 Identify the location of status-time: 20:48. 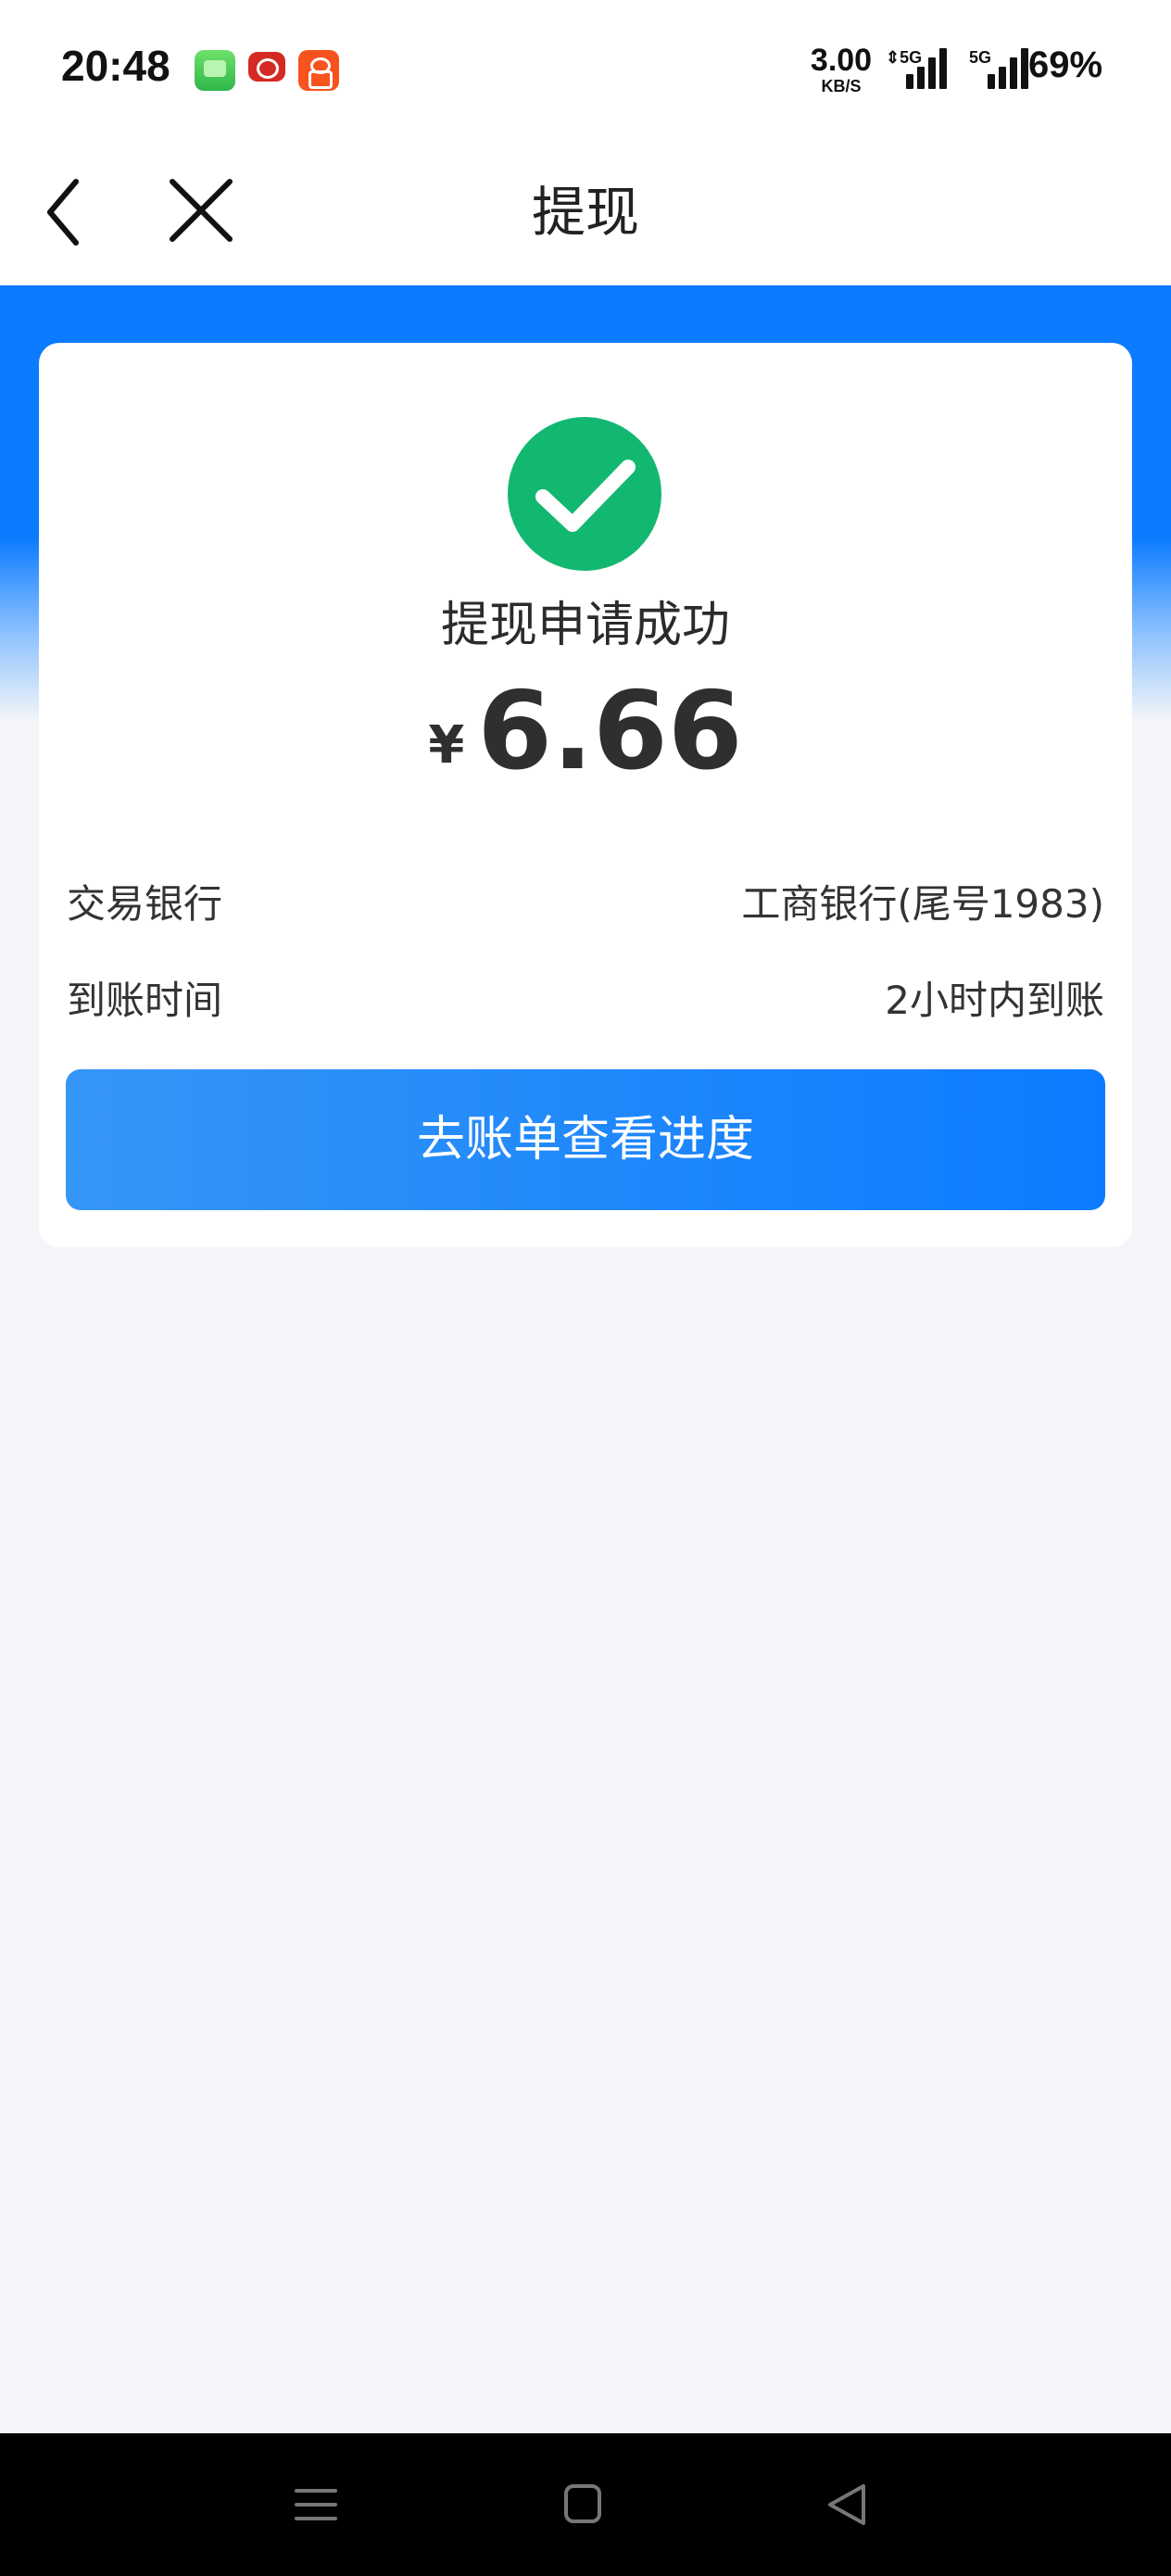
(116, 66).